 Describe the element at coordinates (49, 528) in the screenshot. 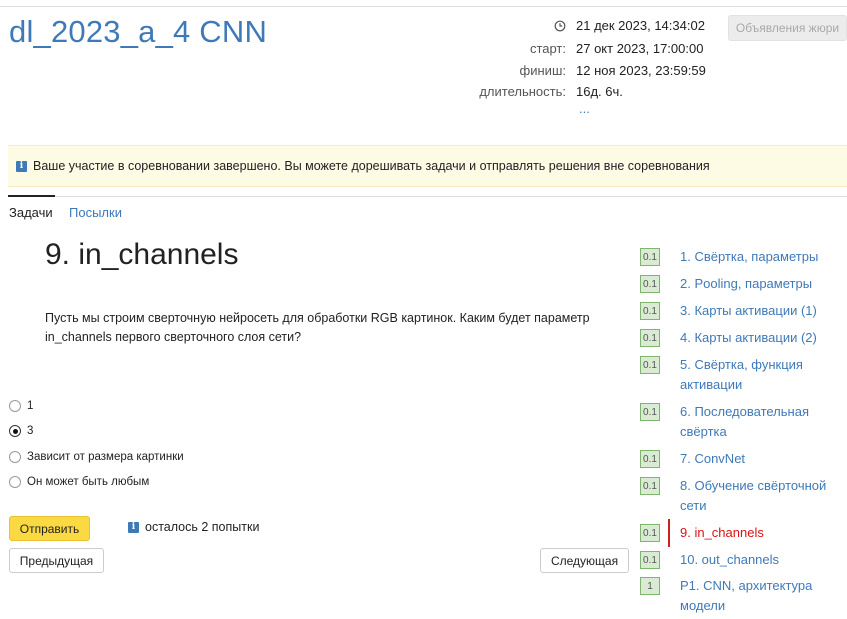

I see `submit-button: Отправить` at that location.